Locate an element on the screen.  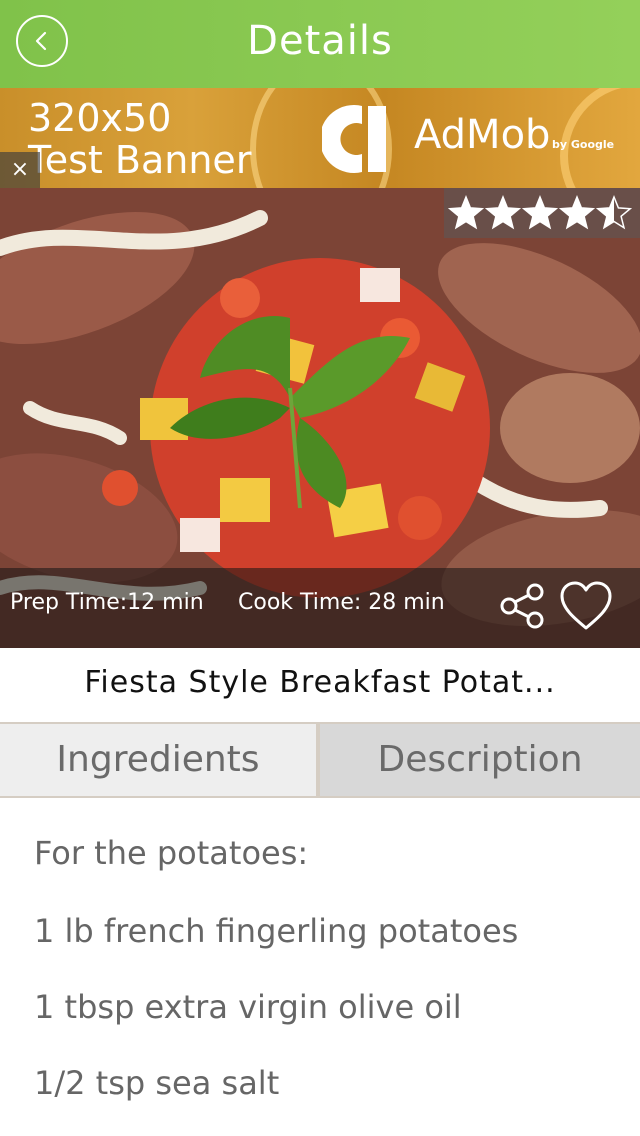
rating-stars is located at coordinates (542, 213).